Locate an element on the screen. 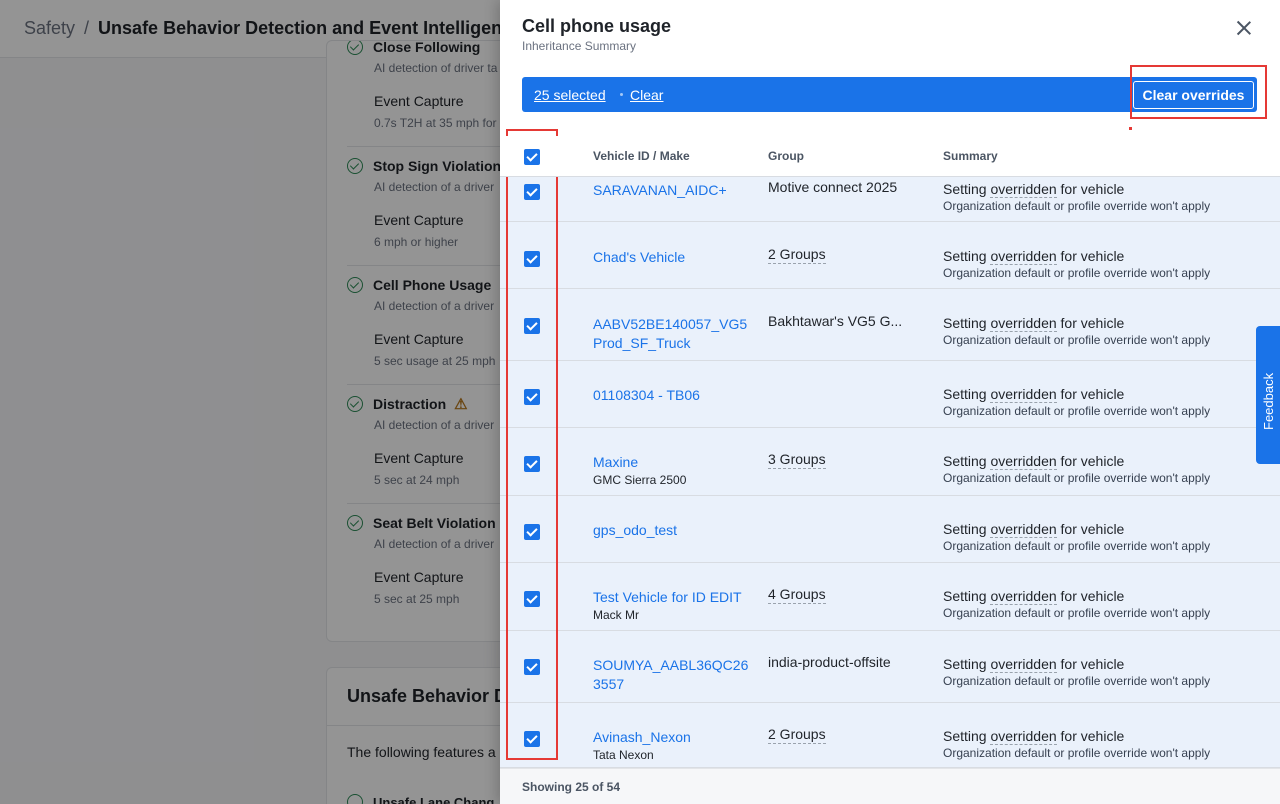  clear-selection-link: Clear is located at coordinates (646, 95).